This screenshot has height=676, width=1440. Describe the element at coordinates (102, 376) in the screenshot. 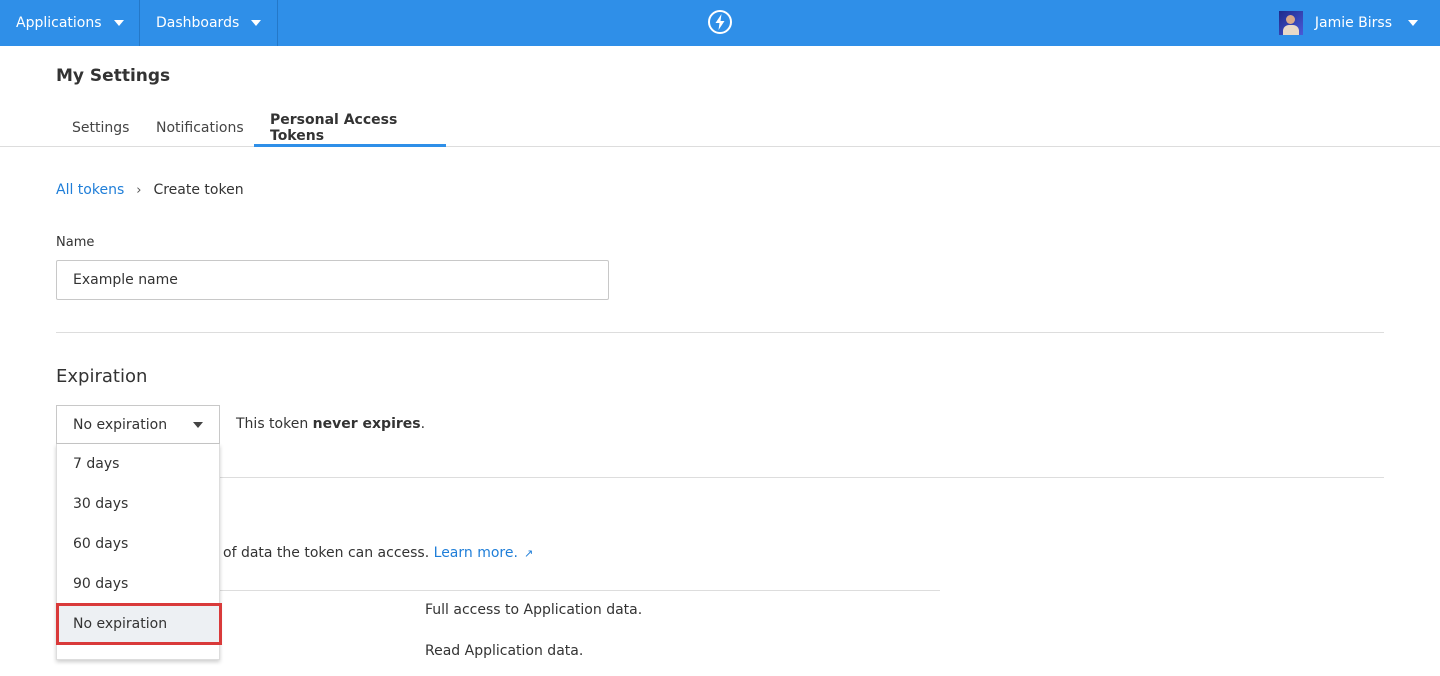

I see `expiration-heading: Expiration` at that location.